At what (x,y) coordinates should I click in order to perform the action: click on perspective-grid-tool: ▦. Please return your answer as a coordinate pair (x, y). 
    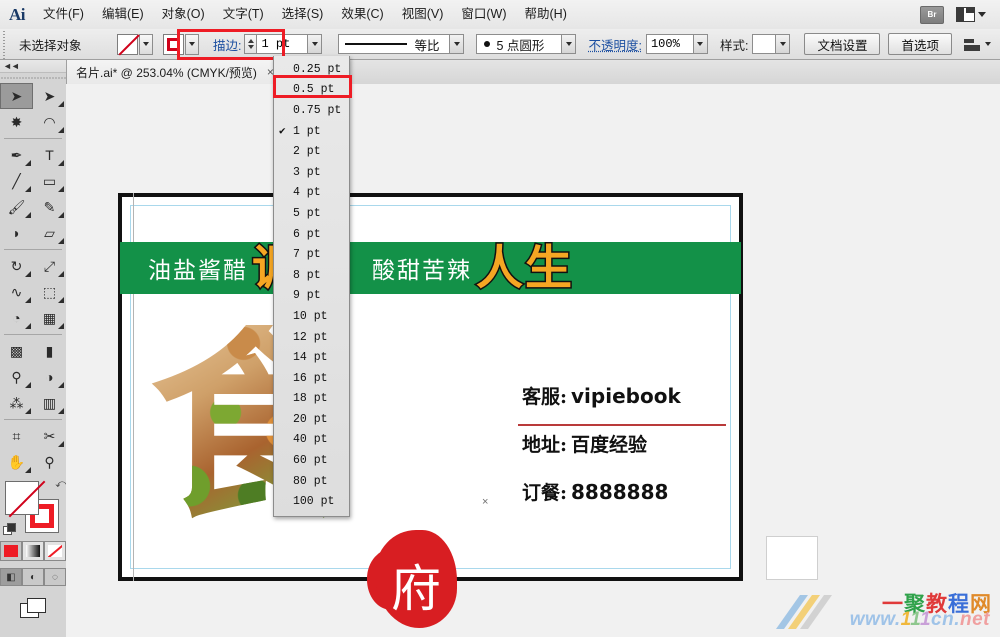
    Looking at the image, I should click on (49, 318).